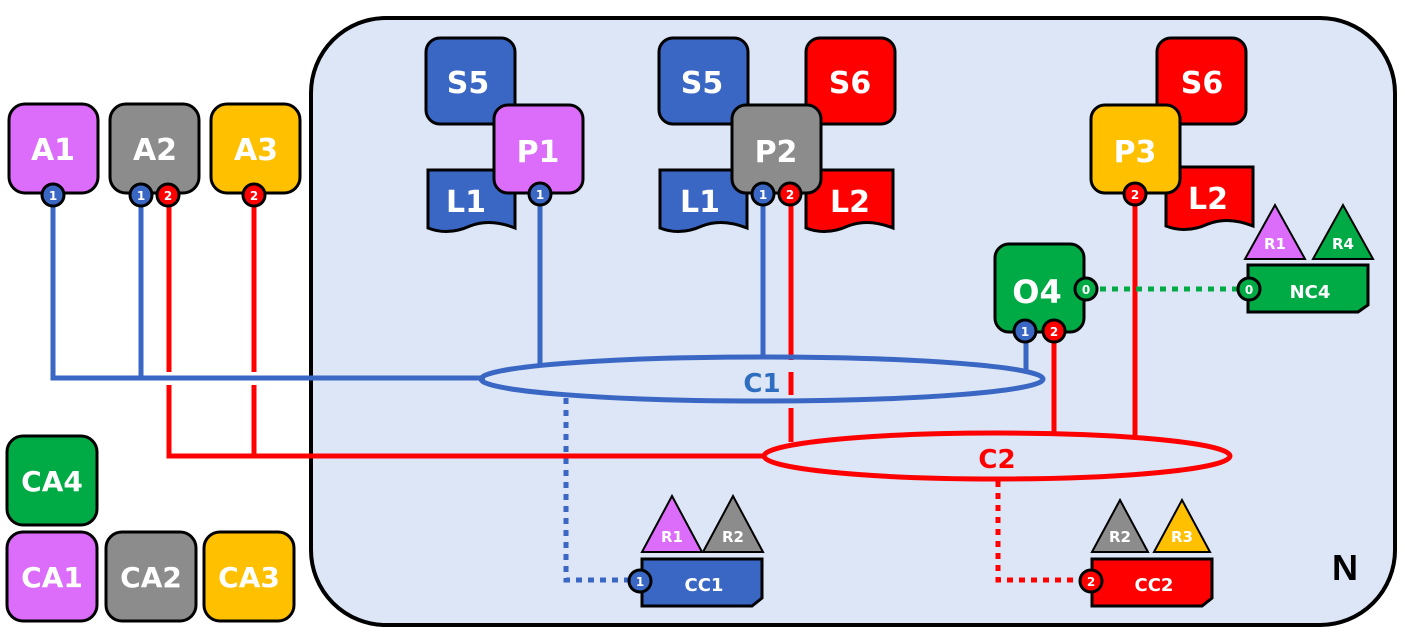 The width and height of the screenshot is (1405, 639). I want to click on port-p2-2: 2, so click(790, 194).